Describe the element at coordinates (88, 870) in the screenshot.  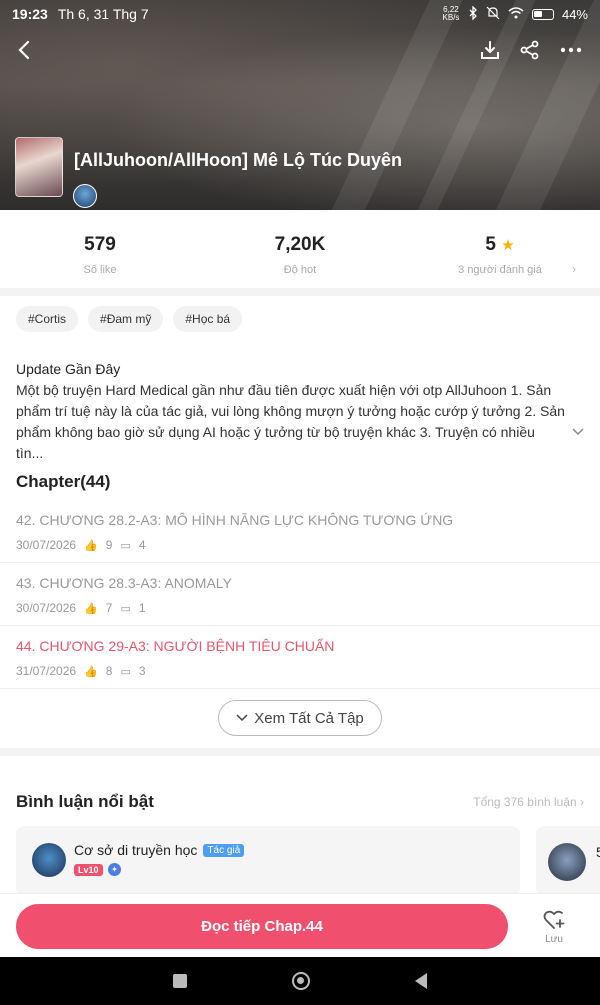
I see `level-badge: Lv10` at that location.